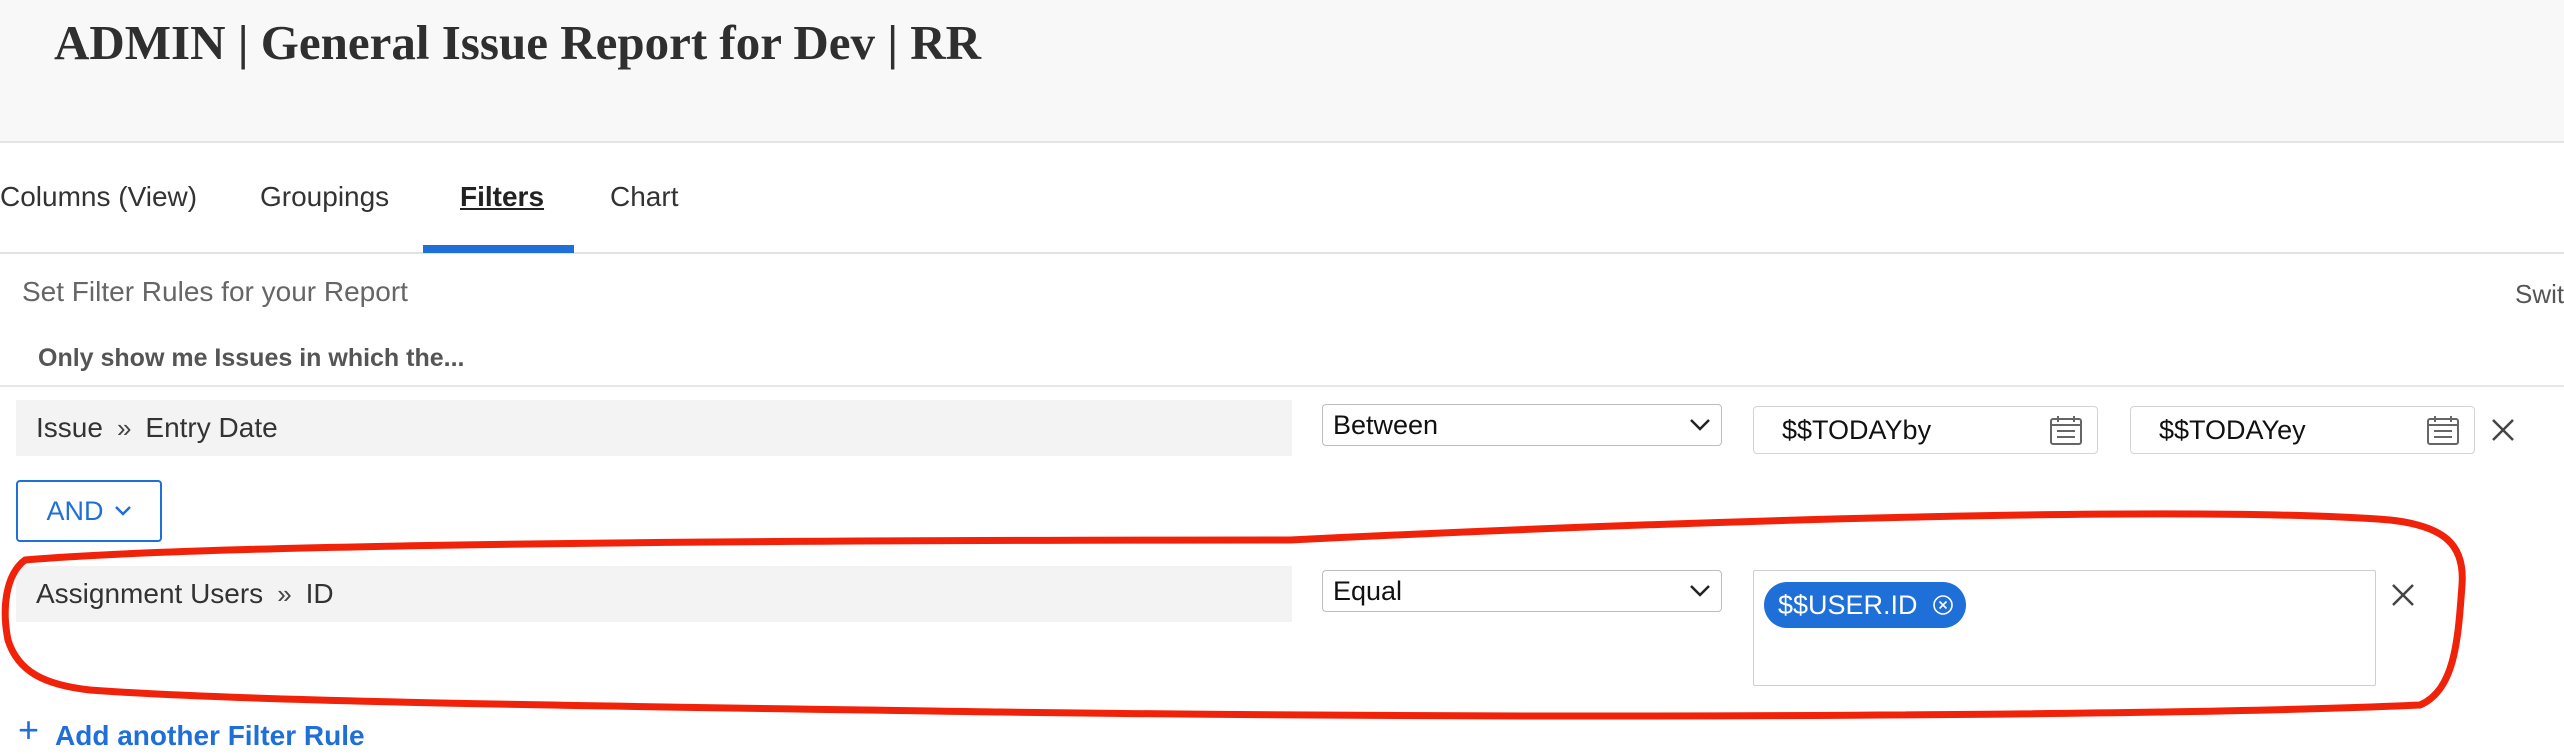  I want to click on field-object: Assignment Users, so click(150, 593).